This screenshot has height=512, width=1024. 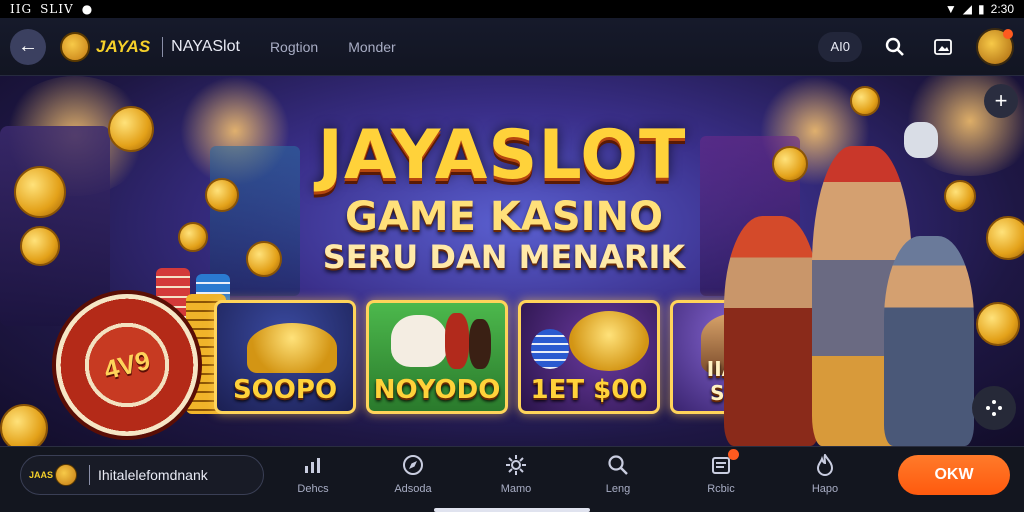 I want to click on queen-character, so click(x=772, y=331).